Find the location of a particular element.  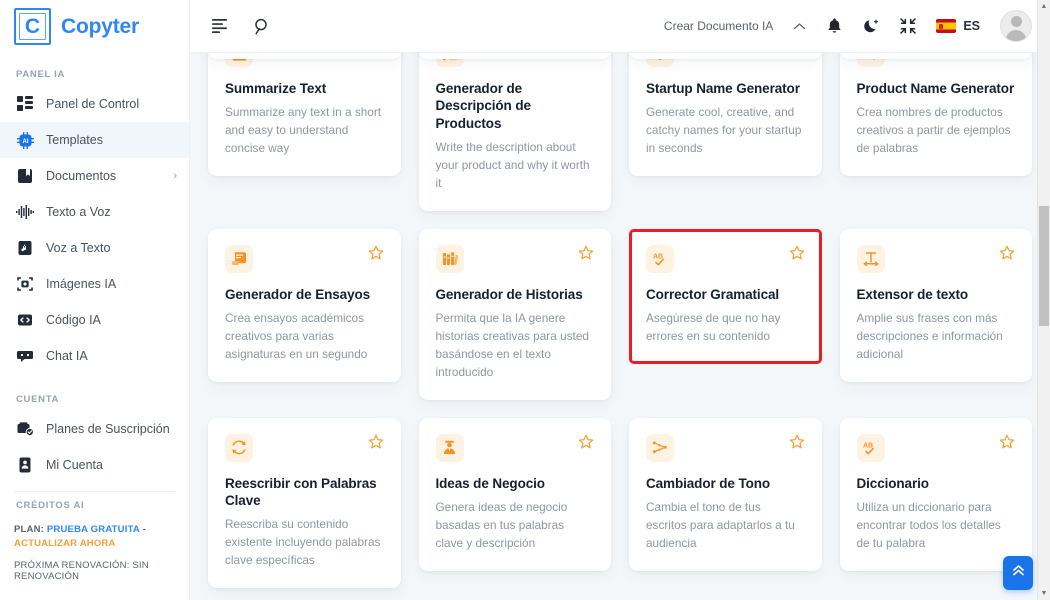

sidebar-item-texto-a-voz: Texto a Voz is located at coordinates (94, 212).